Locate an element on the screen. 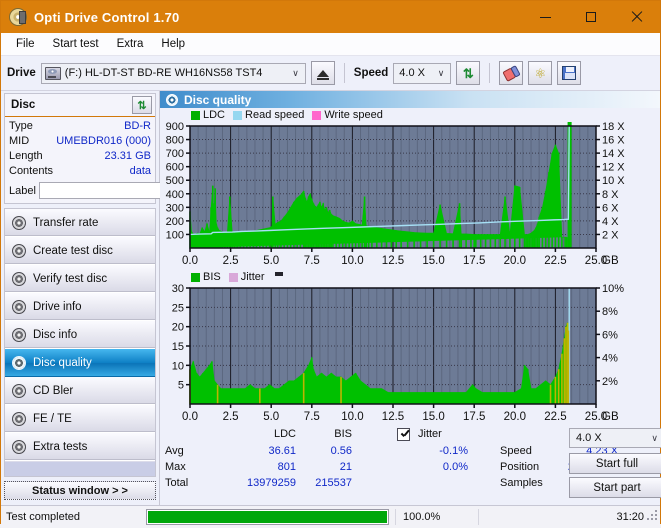 The width and height of the screenshot is (661, 528). sidebar-item-disc-info: Disc info is located at coordinates (80, 335).